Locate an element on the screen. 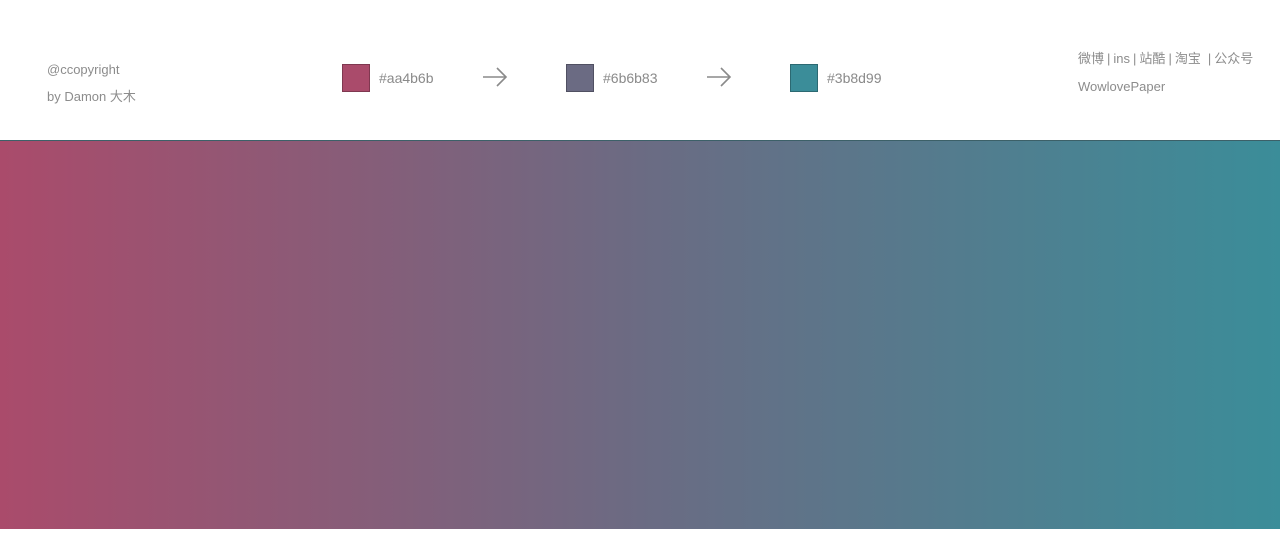 The width and height of the screenshot is (1280, 560). social-links-row: 微博 | ins | 站酷 | 淘宝 | 公众号 is located at coordinates (1165, 59).